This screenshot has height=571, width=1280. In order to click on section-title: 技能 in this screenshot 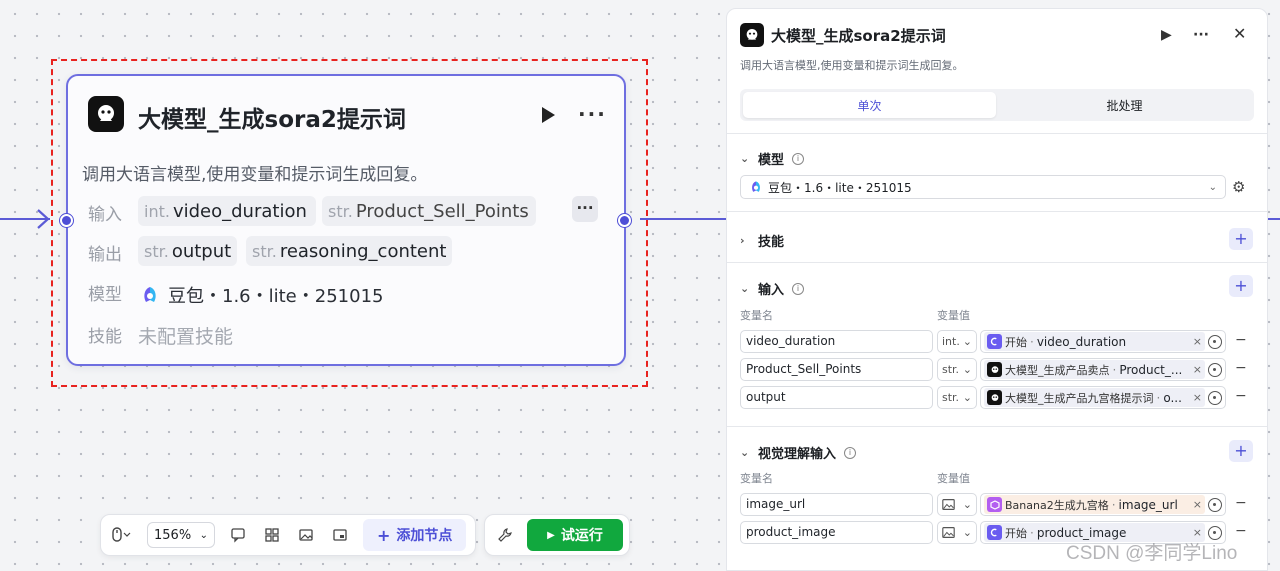, I will do `click(771, 242)`.